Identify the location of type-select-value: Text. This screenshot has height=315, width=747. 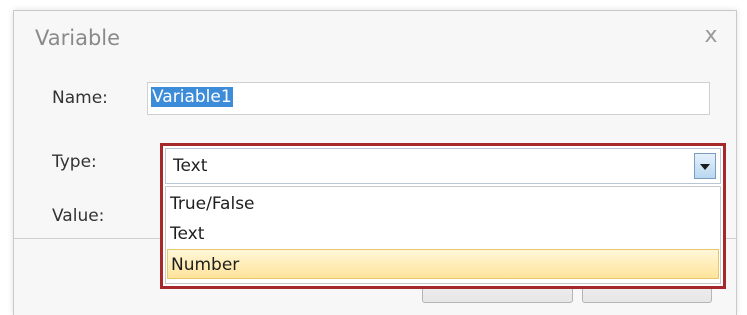
(190, 166).